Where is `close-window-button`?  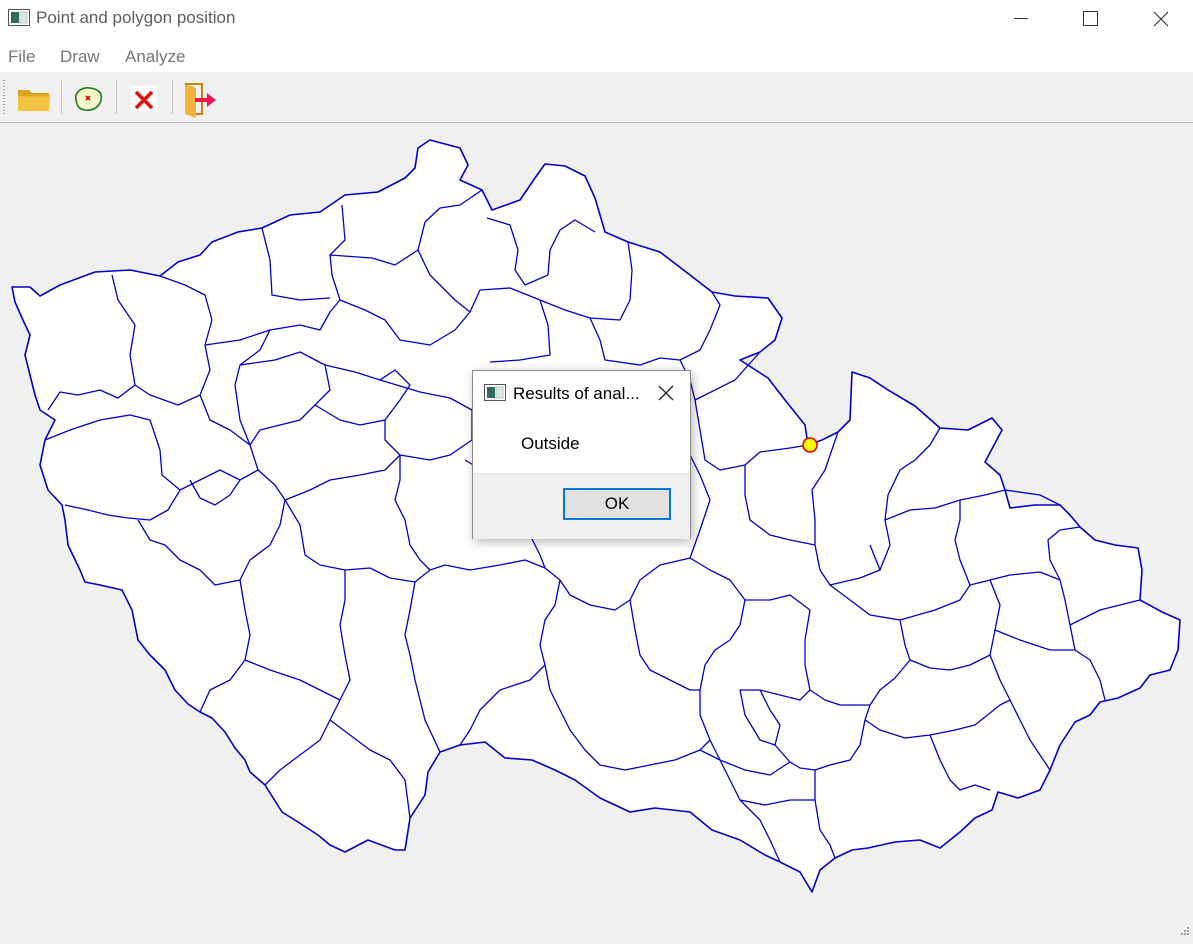
close-window-button is located at coordinates (1159, 18).